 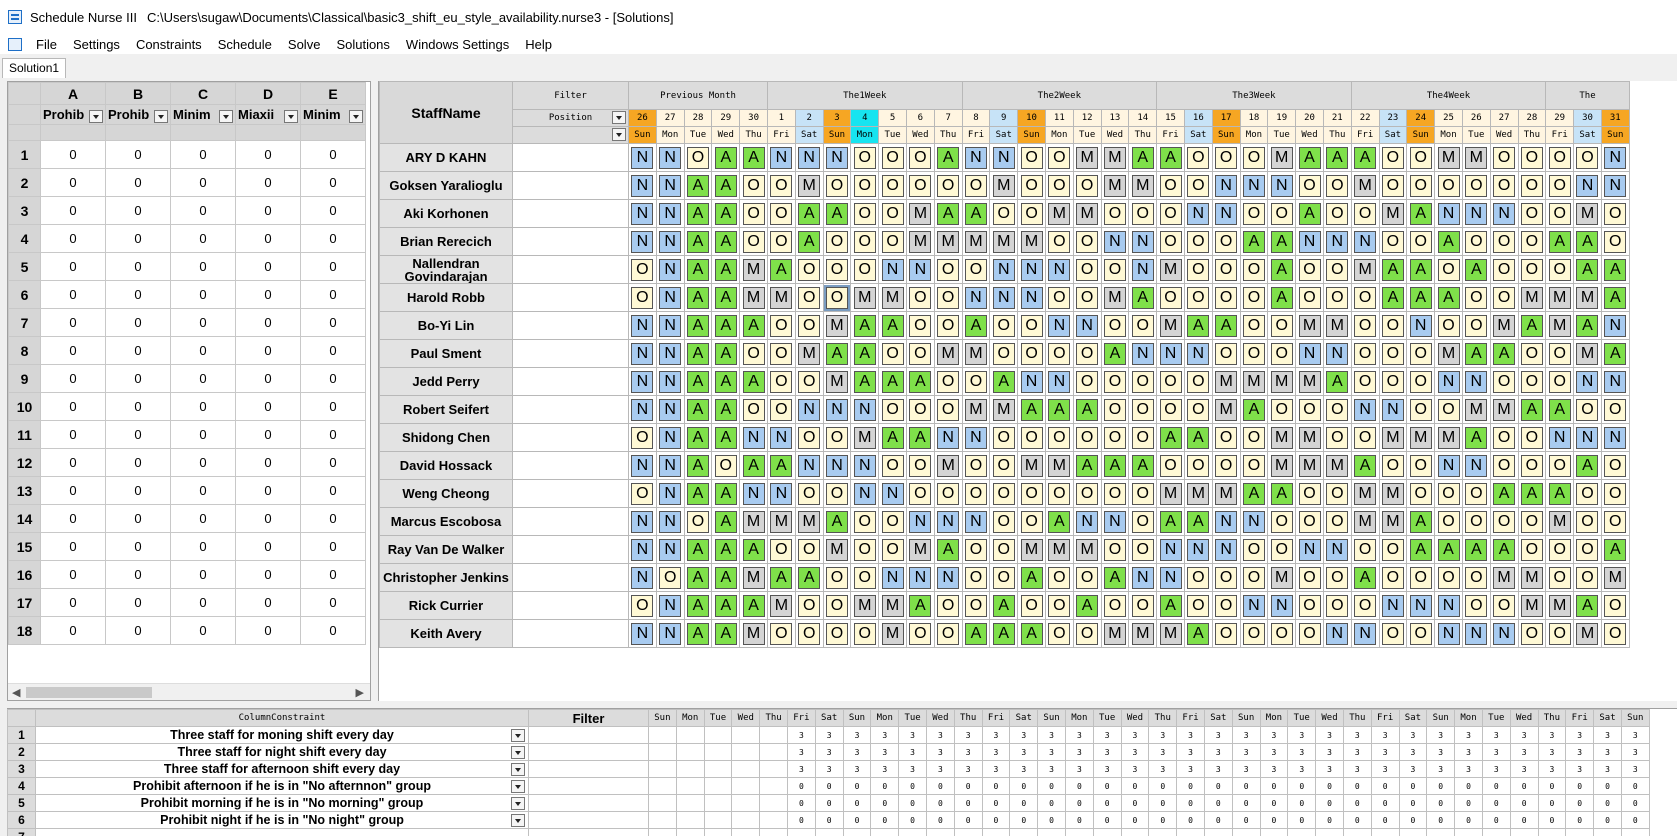 What do you see at coordinates (1337, 135) in the screenshot?
I see `day-weekday: Thu` at bounding box center [1337, 135].